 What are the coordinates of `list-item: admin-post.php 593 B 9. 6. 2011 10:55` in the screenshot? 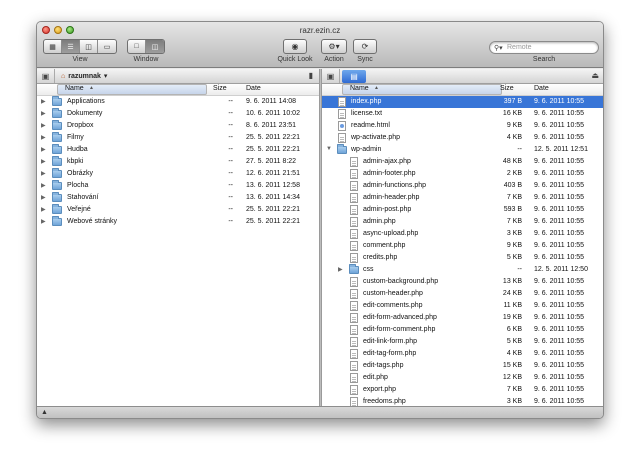 It's located at (462, 210).